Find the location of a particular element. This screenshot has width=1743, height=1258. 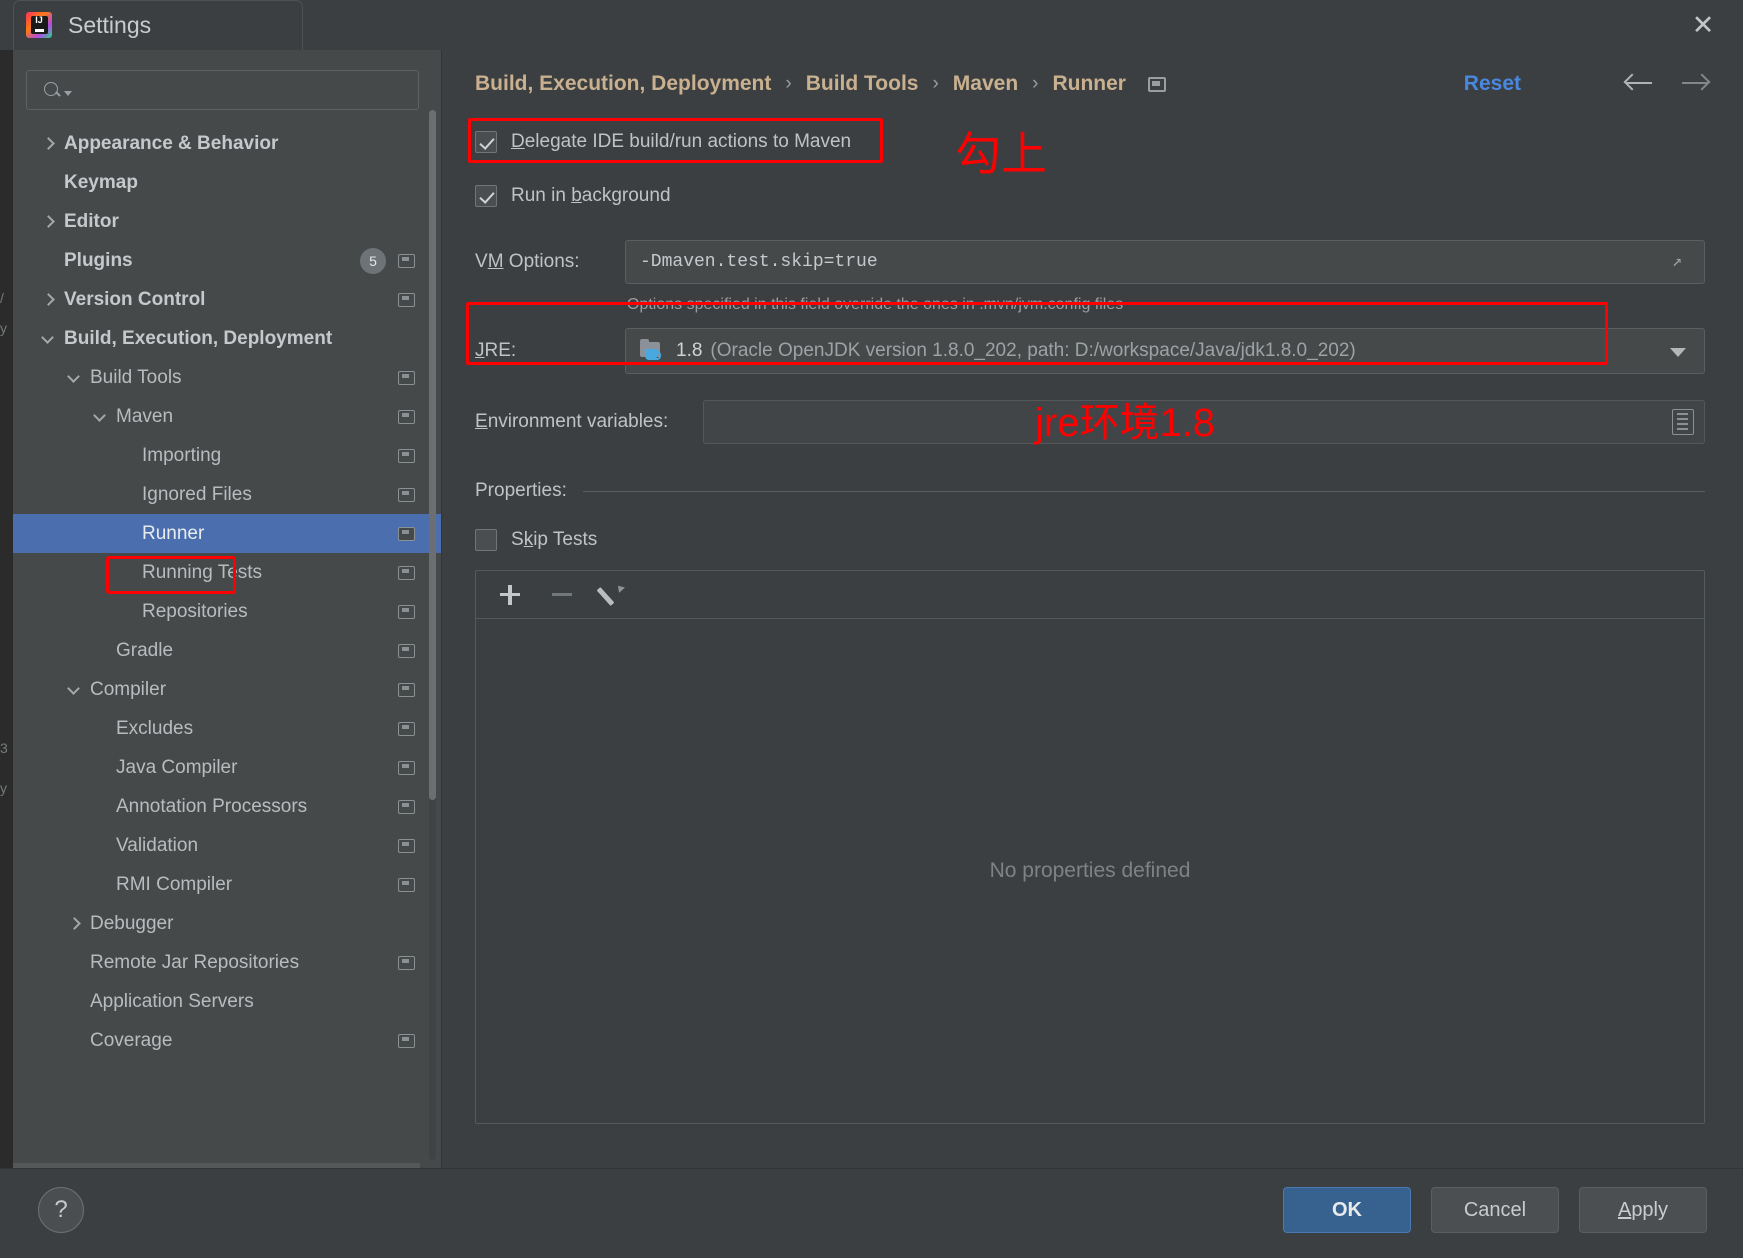

sidebar-item-ignored-files: Ignored Files is located at coordinates (220, 494).